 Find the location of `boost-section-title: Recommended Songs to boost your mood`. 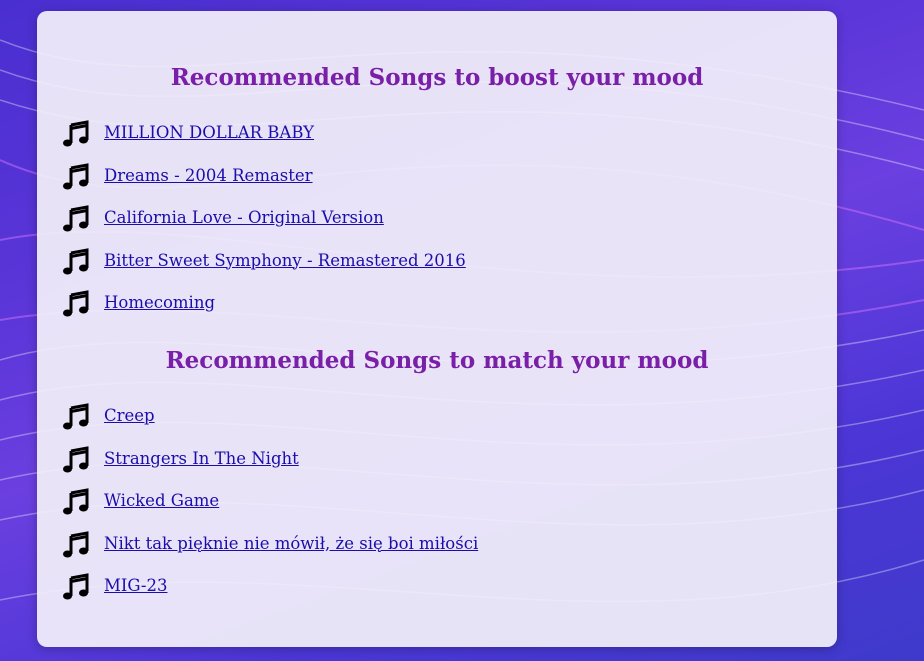

boost-section-title: Recommended Songs to boost your mood is located at coordinates (437, 77).